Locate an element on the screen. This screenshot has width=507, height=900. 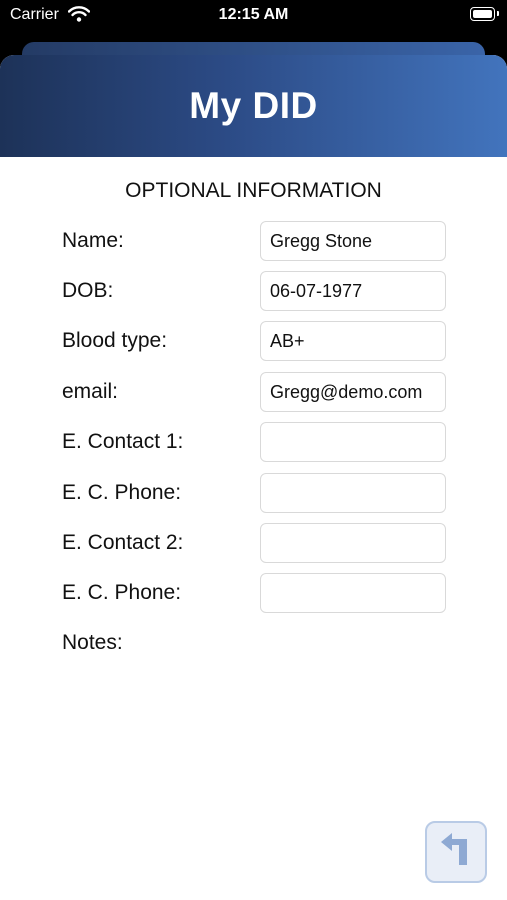
emergency-phone-2-label: E. C. Phone: is located at coordinates (122, 592).